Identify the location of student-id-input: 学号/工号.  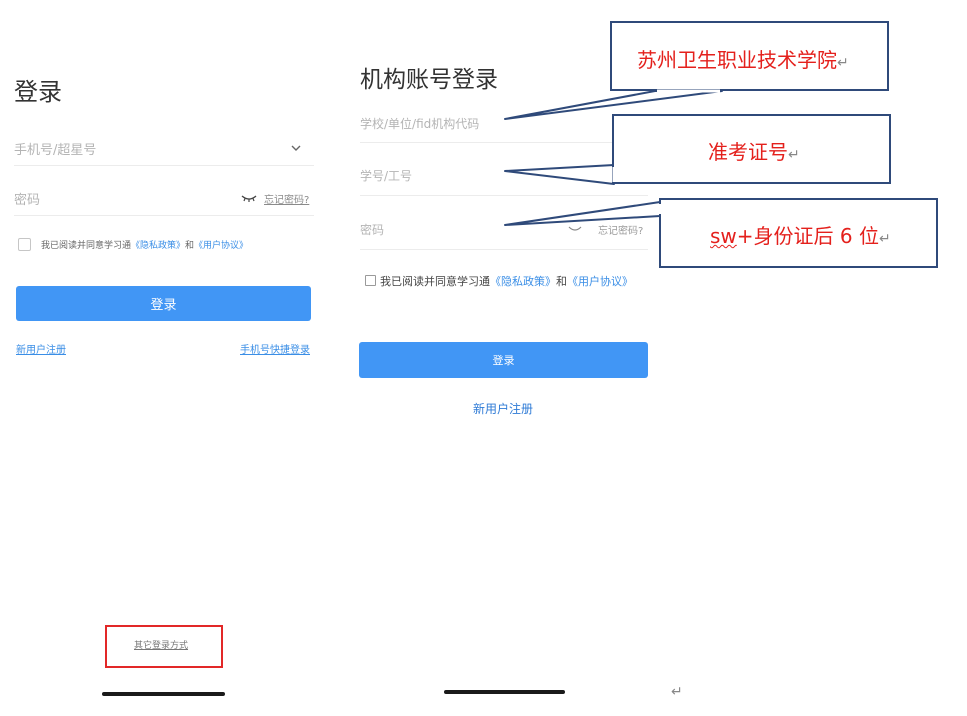
(386, 175).